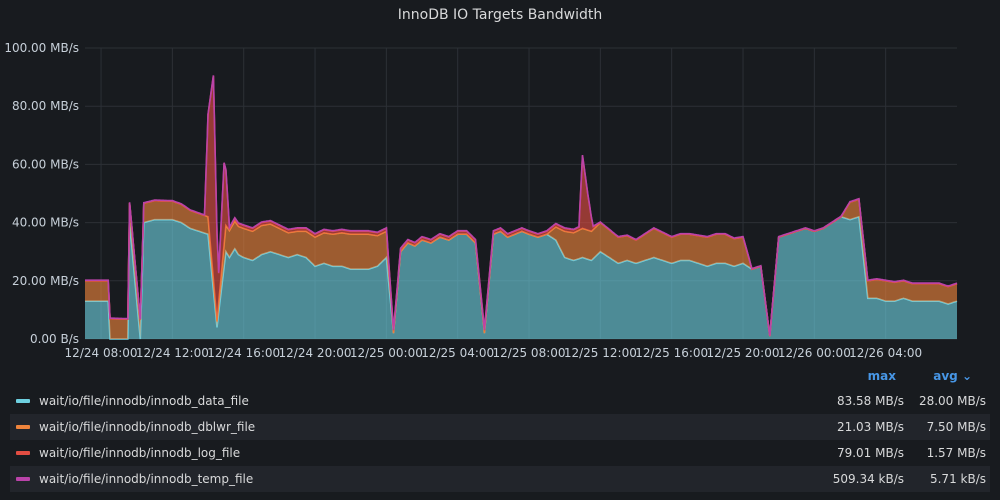 This screenshot has height=500, width=1000. What do you see at coordinates (146, 479) in the screenshot?
I see `legend-series-name: wait/io/file/innodb/innodb_temp_file` at bounding box center [146, 479].